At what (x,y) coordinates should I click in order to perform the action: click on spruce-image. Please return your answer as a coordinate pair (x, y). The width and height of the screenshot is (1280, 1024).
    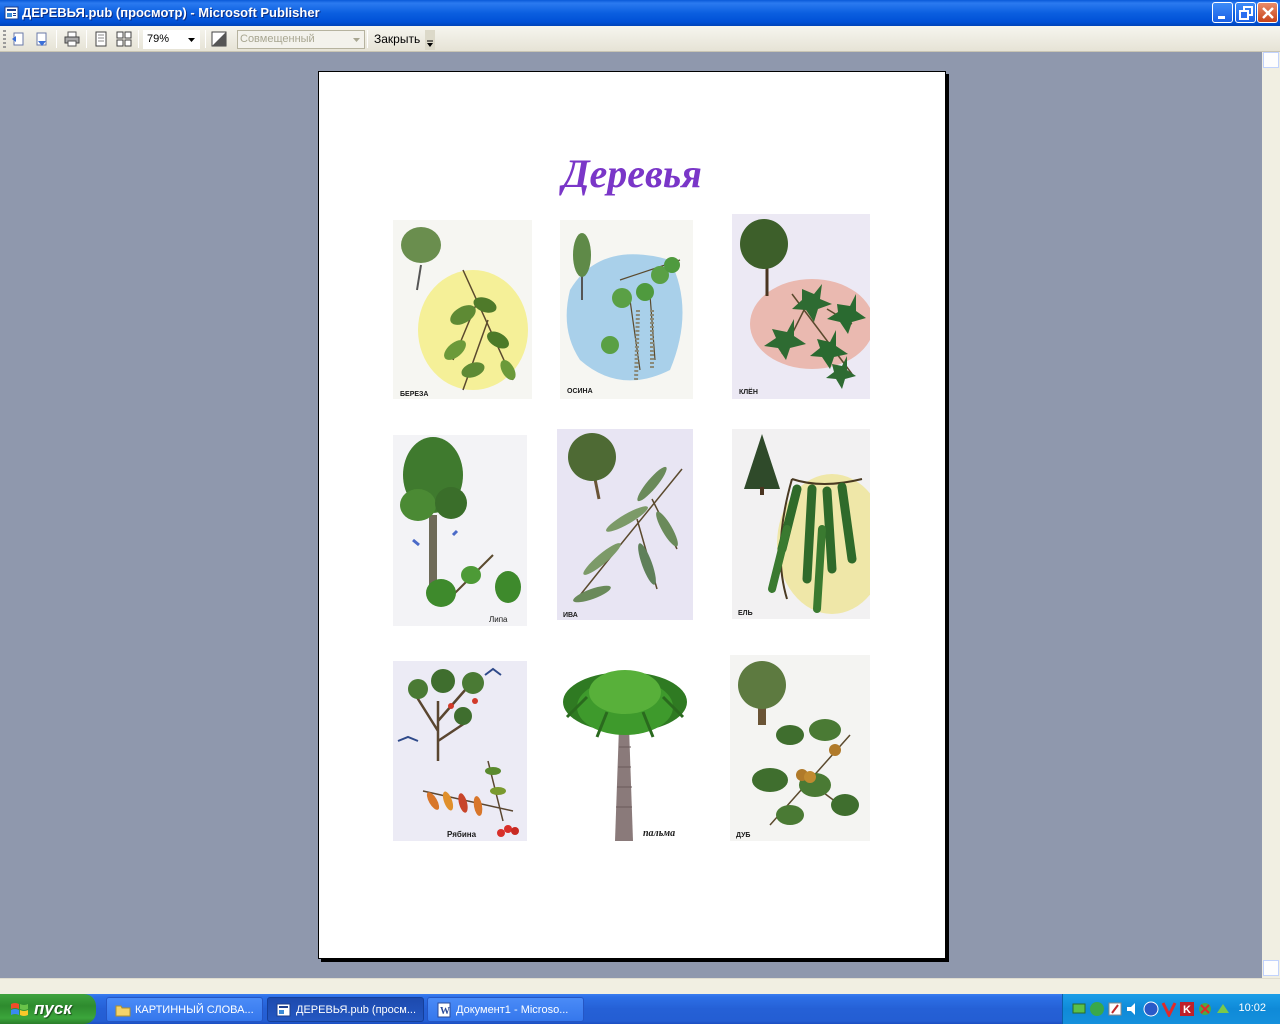
    Looking at the image, I should click on (801, 524).